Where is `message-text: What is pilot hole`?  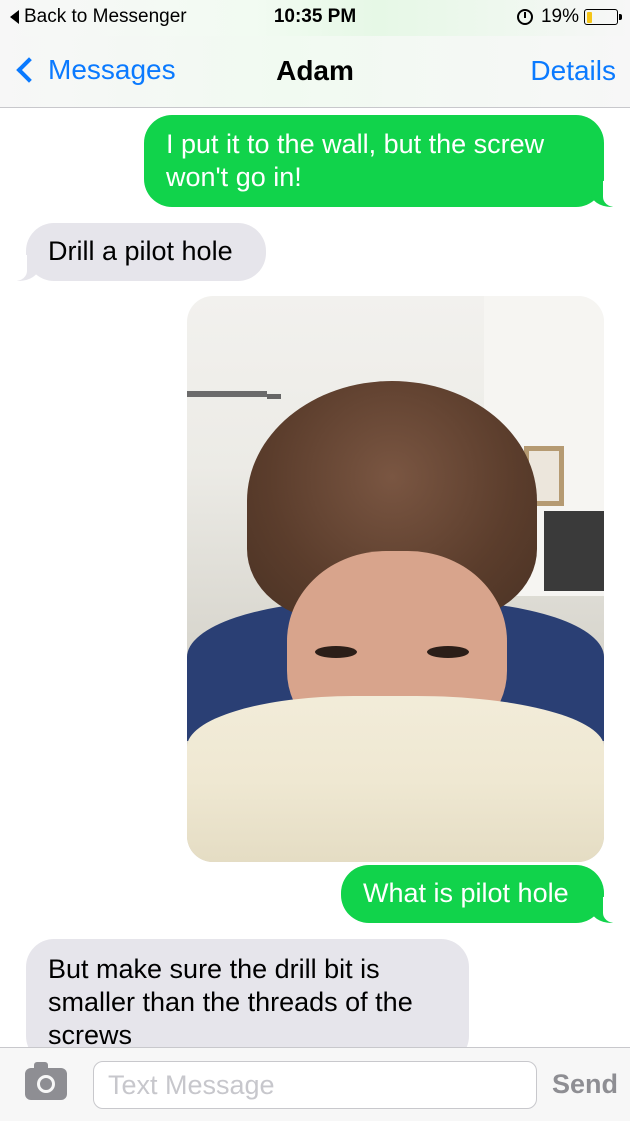 message-text: What is pilot hole is located at coordinates (466, 893).